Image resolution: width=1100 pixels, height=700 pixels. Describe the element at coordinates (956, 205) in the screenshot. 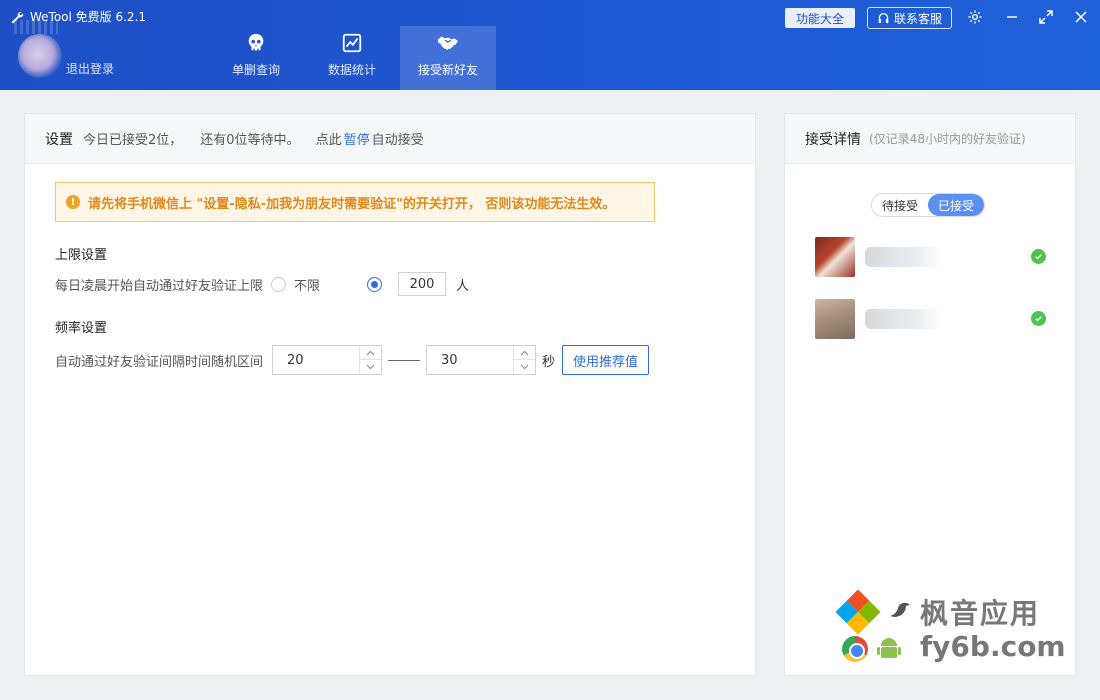

I see `tab-accepted: 已接受` at that location.